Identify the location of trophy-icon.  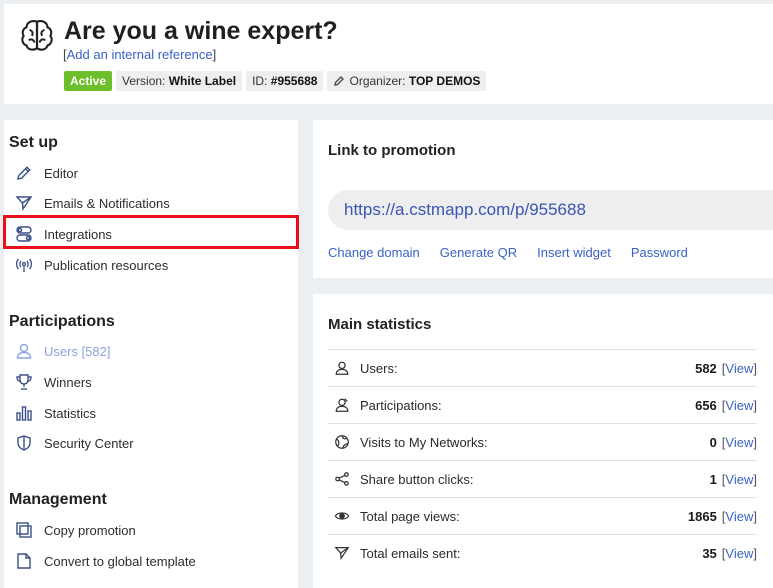
(24, 382).